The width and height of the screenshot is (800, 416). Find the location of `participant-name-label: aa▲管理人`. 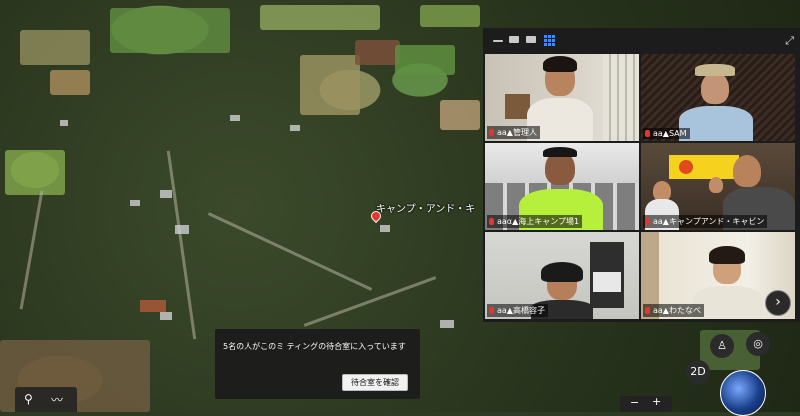

participant-name-label: aa▲管理人 is located at coordinates (513, 132).